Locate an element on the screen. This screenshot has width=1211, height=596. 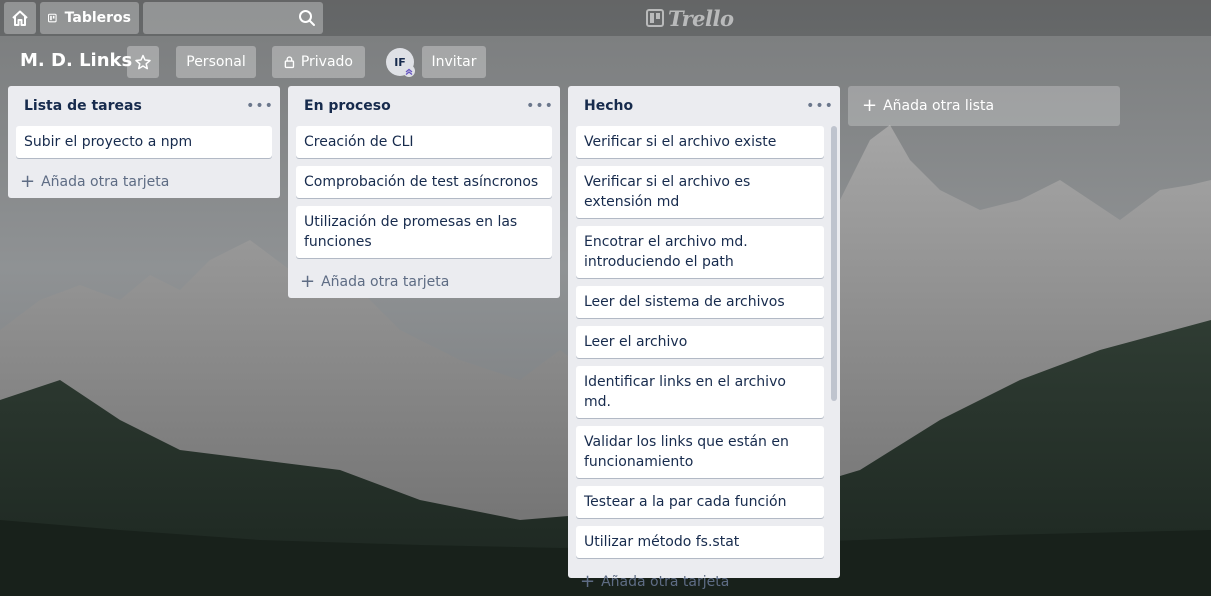
list-title: Hecho is located at coordinates (696, 106).